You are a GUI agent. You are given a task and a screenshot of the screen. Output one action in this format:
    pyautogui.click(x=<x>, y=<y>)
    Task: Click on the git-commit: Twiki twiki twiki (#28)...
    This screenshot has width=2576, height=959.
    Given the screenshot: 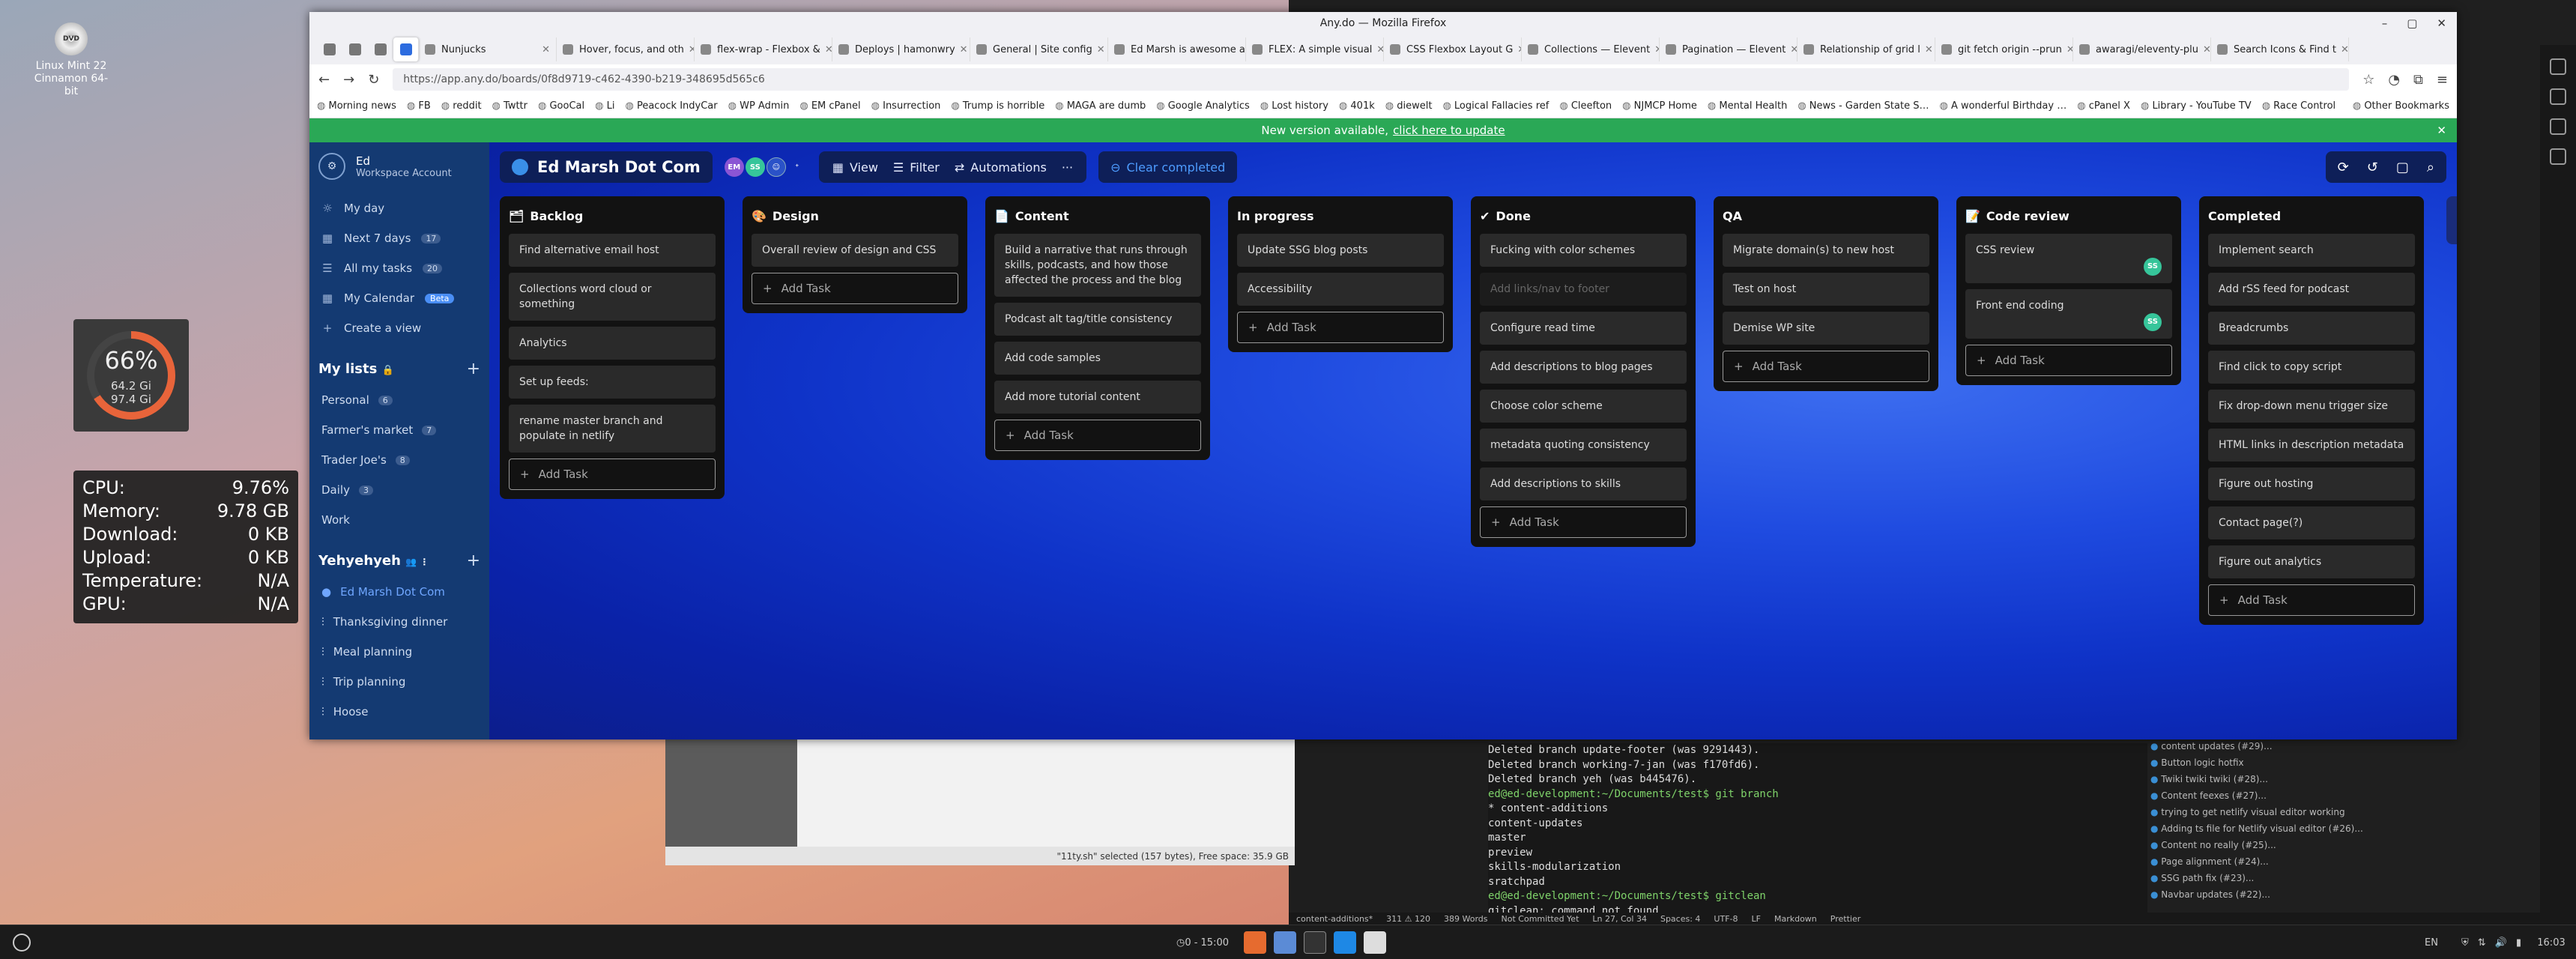 What is the action you would take?
    pyautogui.click(x=2345, y=779)
    